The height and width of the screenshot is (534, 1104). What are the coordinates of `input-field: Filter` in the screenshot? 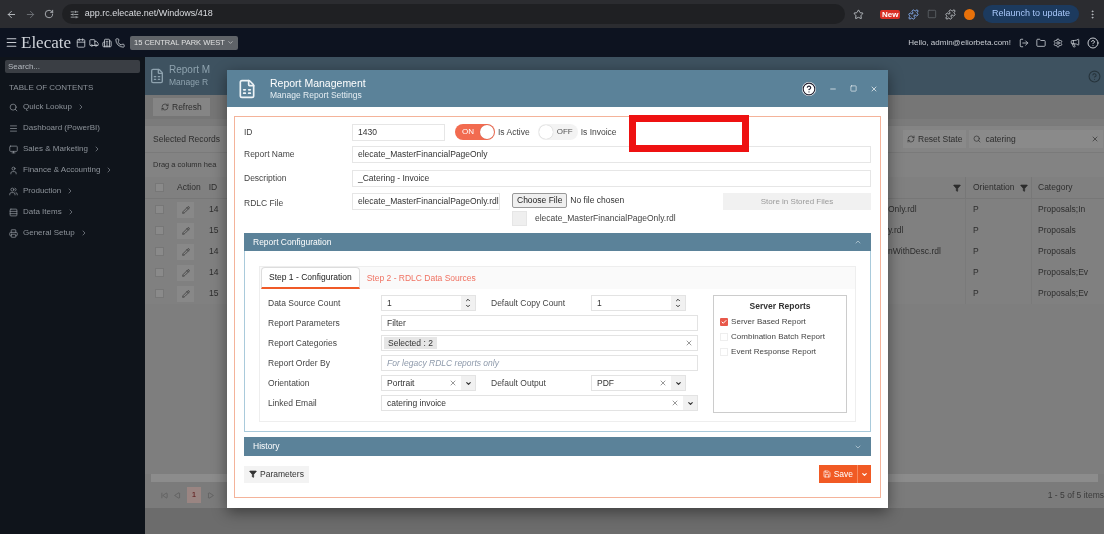 It's located at (540, 323).